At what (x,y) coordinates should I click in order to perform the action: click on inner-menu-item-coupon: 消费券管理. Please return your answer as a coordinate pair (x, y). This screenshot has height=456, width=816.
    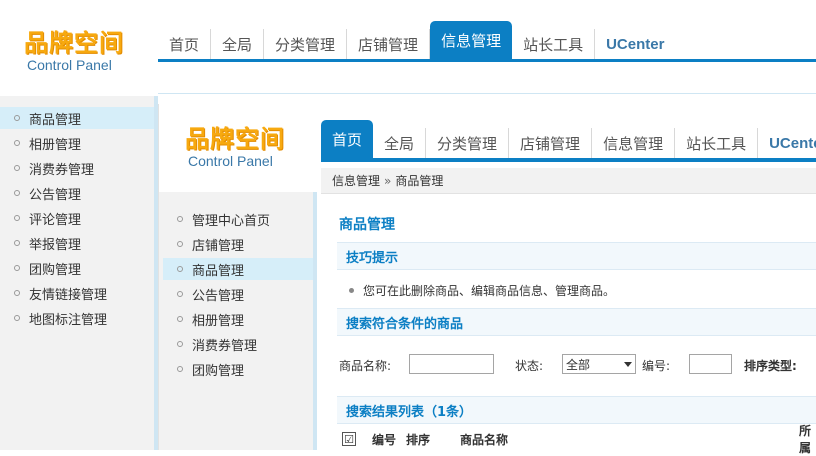
    Looking at the image, I should click on (238, 344).